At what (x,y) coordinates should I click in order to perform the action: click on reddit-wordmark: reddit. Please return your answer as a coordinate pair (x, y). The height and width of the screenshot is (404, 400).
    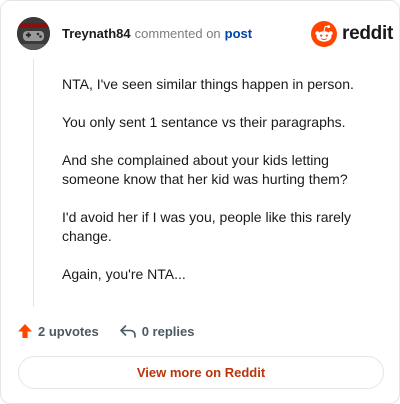
    Looking at the image, I should click on (367, 33).